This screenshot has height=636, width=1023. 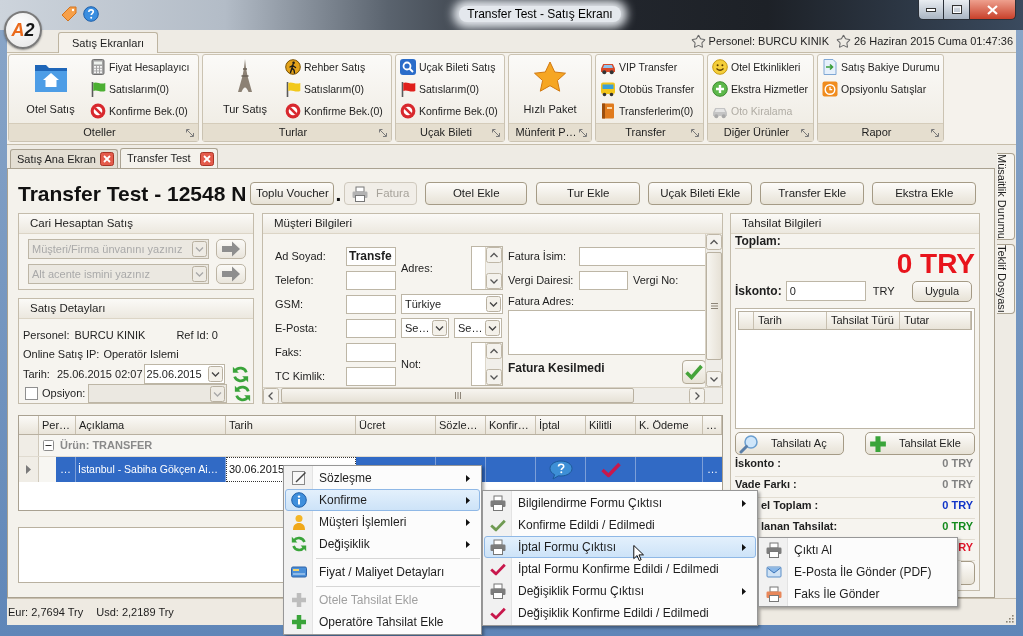 What do you see at coordinates (993, 10) in the screenshot?
I see `close-button` at bounding box center [993, 10].